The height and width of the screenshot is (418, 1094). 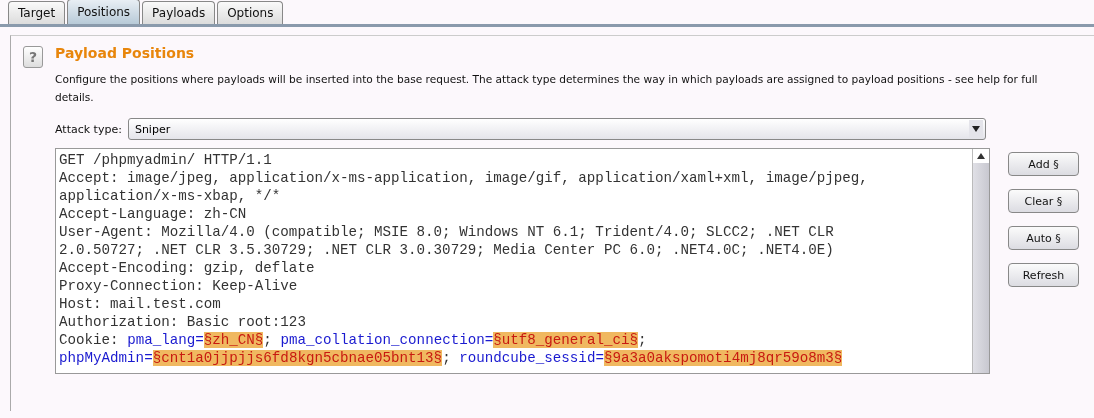 I want to click on description: Configure the positions where payloads will be inserted into the base request. The attack type determines the way in which payloads are assigned to payload positions - see help for full details., so click(x=547, y=88).